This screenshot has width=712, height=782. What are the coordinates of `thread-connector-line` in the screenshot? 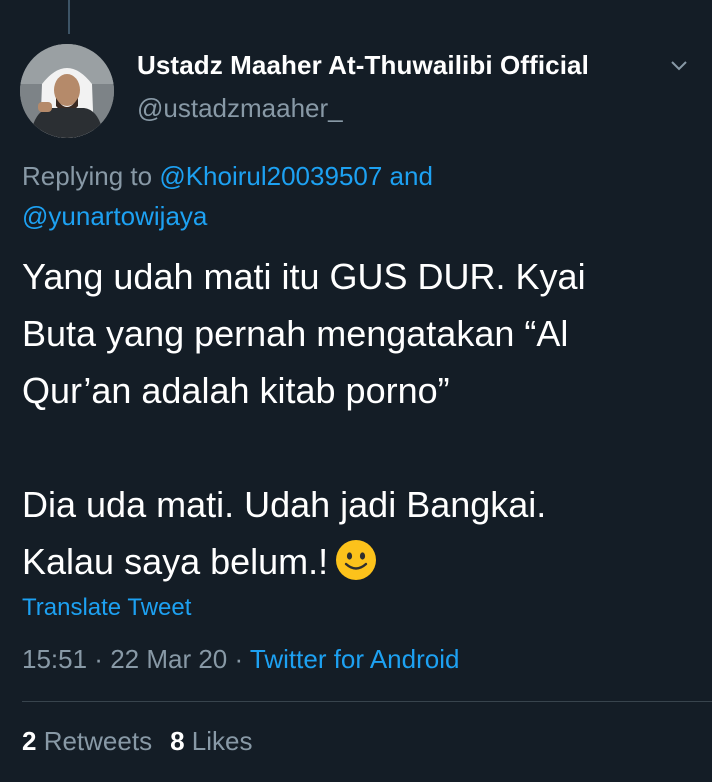 It's located at (69, 17).